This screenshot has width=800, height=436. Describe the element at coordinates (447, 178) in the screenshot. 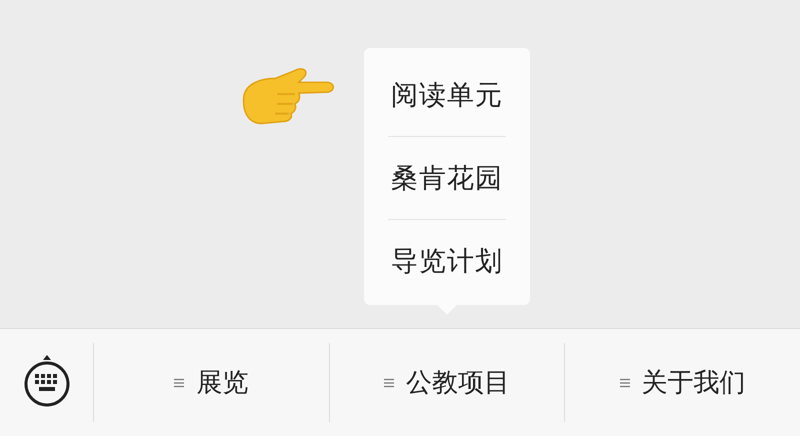

I see `submenu-item: 桑肯花园` at that location.